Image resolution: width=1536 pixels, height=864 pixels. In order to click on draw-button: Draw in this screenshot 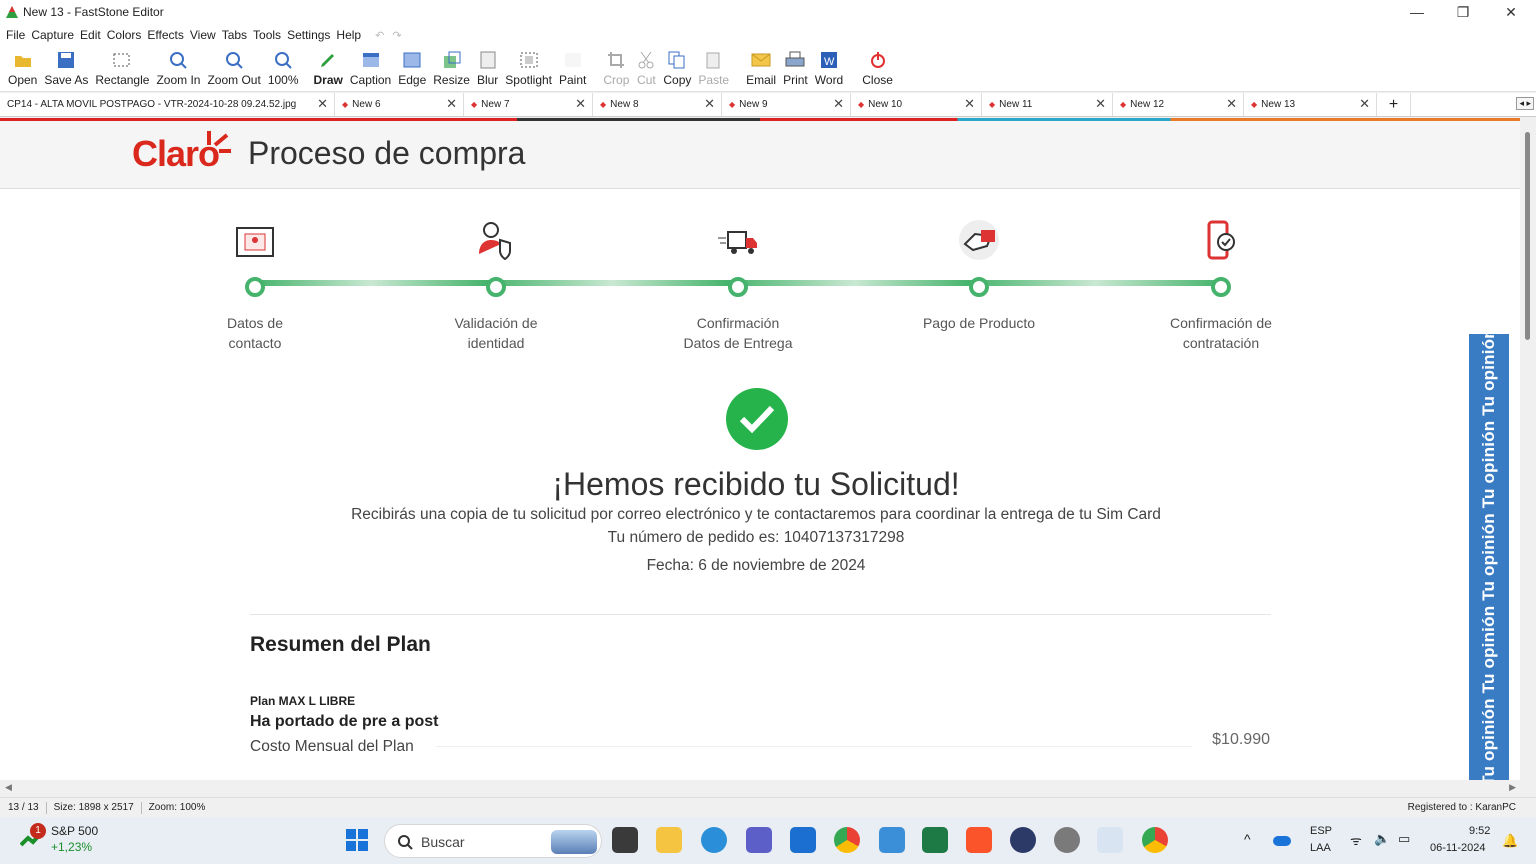, I will do `click(328, 70)`.